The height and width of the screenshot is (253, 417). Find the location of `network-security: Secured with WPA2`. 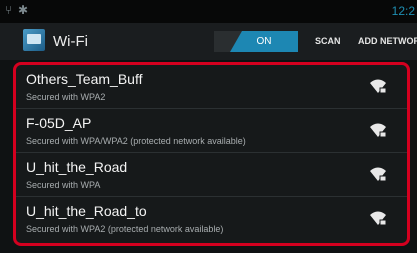

network-security: Secured with WPA2 is located at coordinates (66, 97).